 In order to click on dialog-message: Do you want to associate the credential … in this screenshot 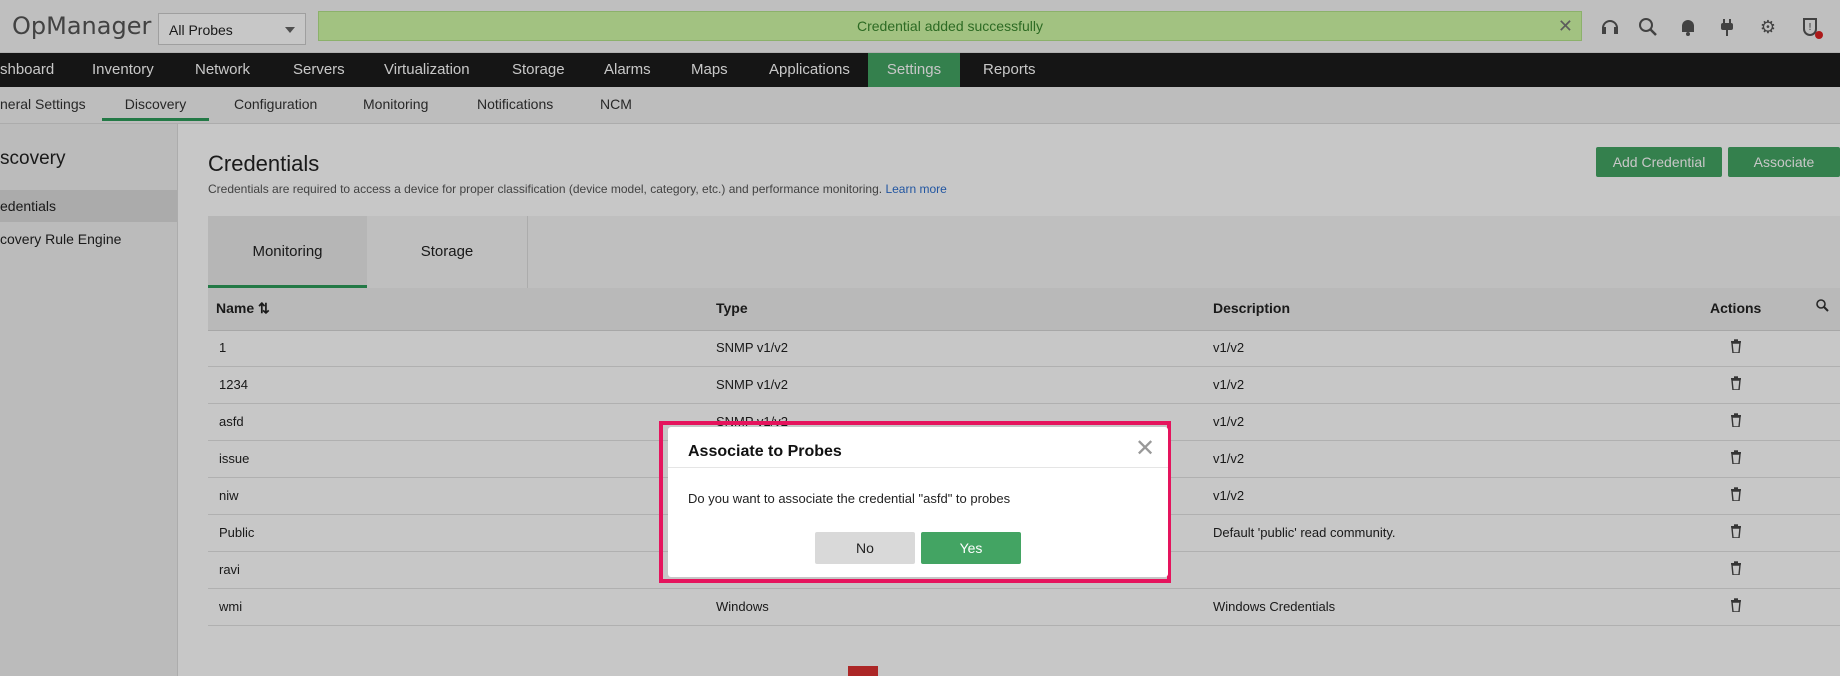, I will do `click(849, 498)`.